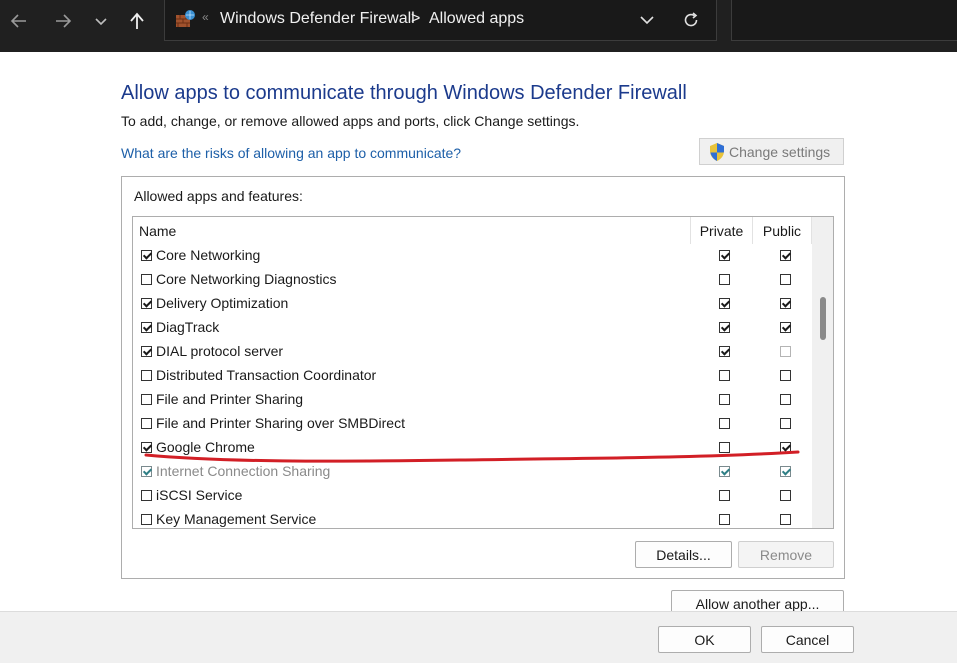 This screenshot has height=663, width=957. I want to click on forward-button, so click(63, 21).